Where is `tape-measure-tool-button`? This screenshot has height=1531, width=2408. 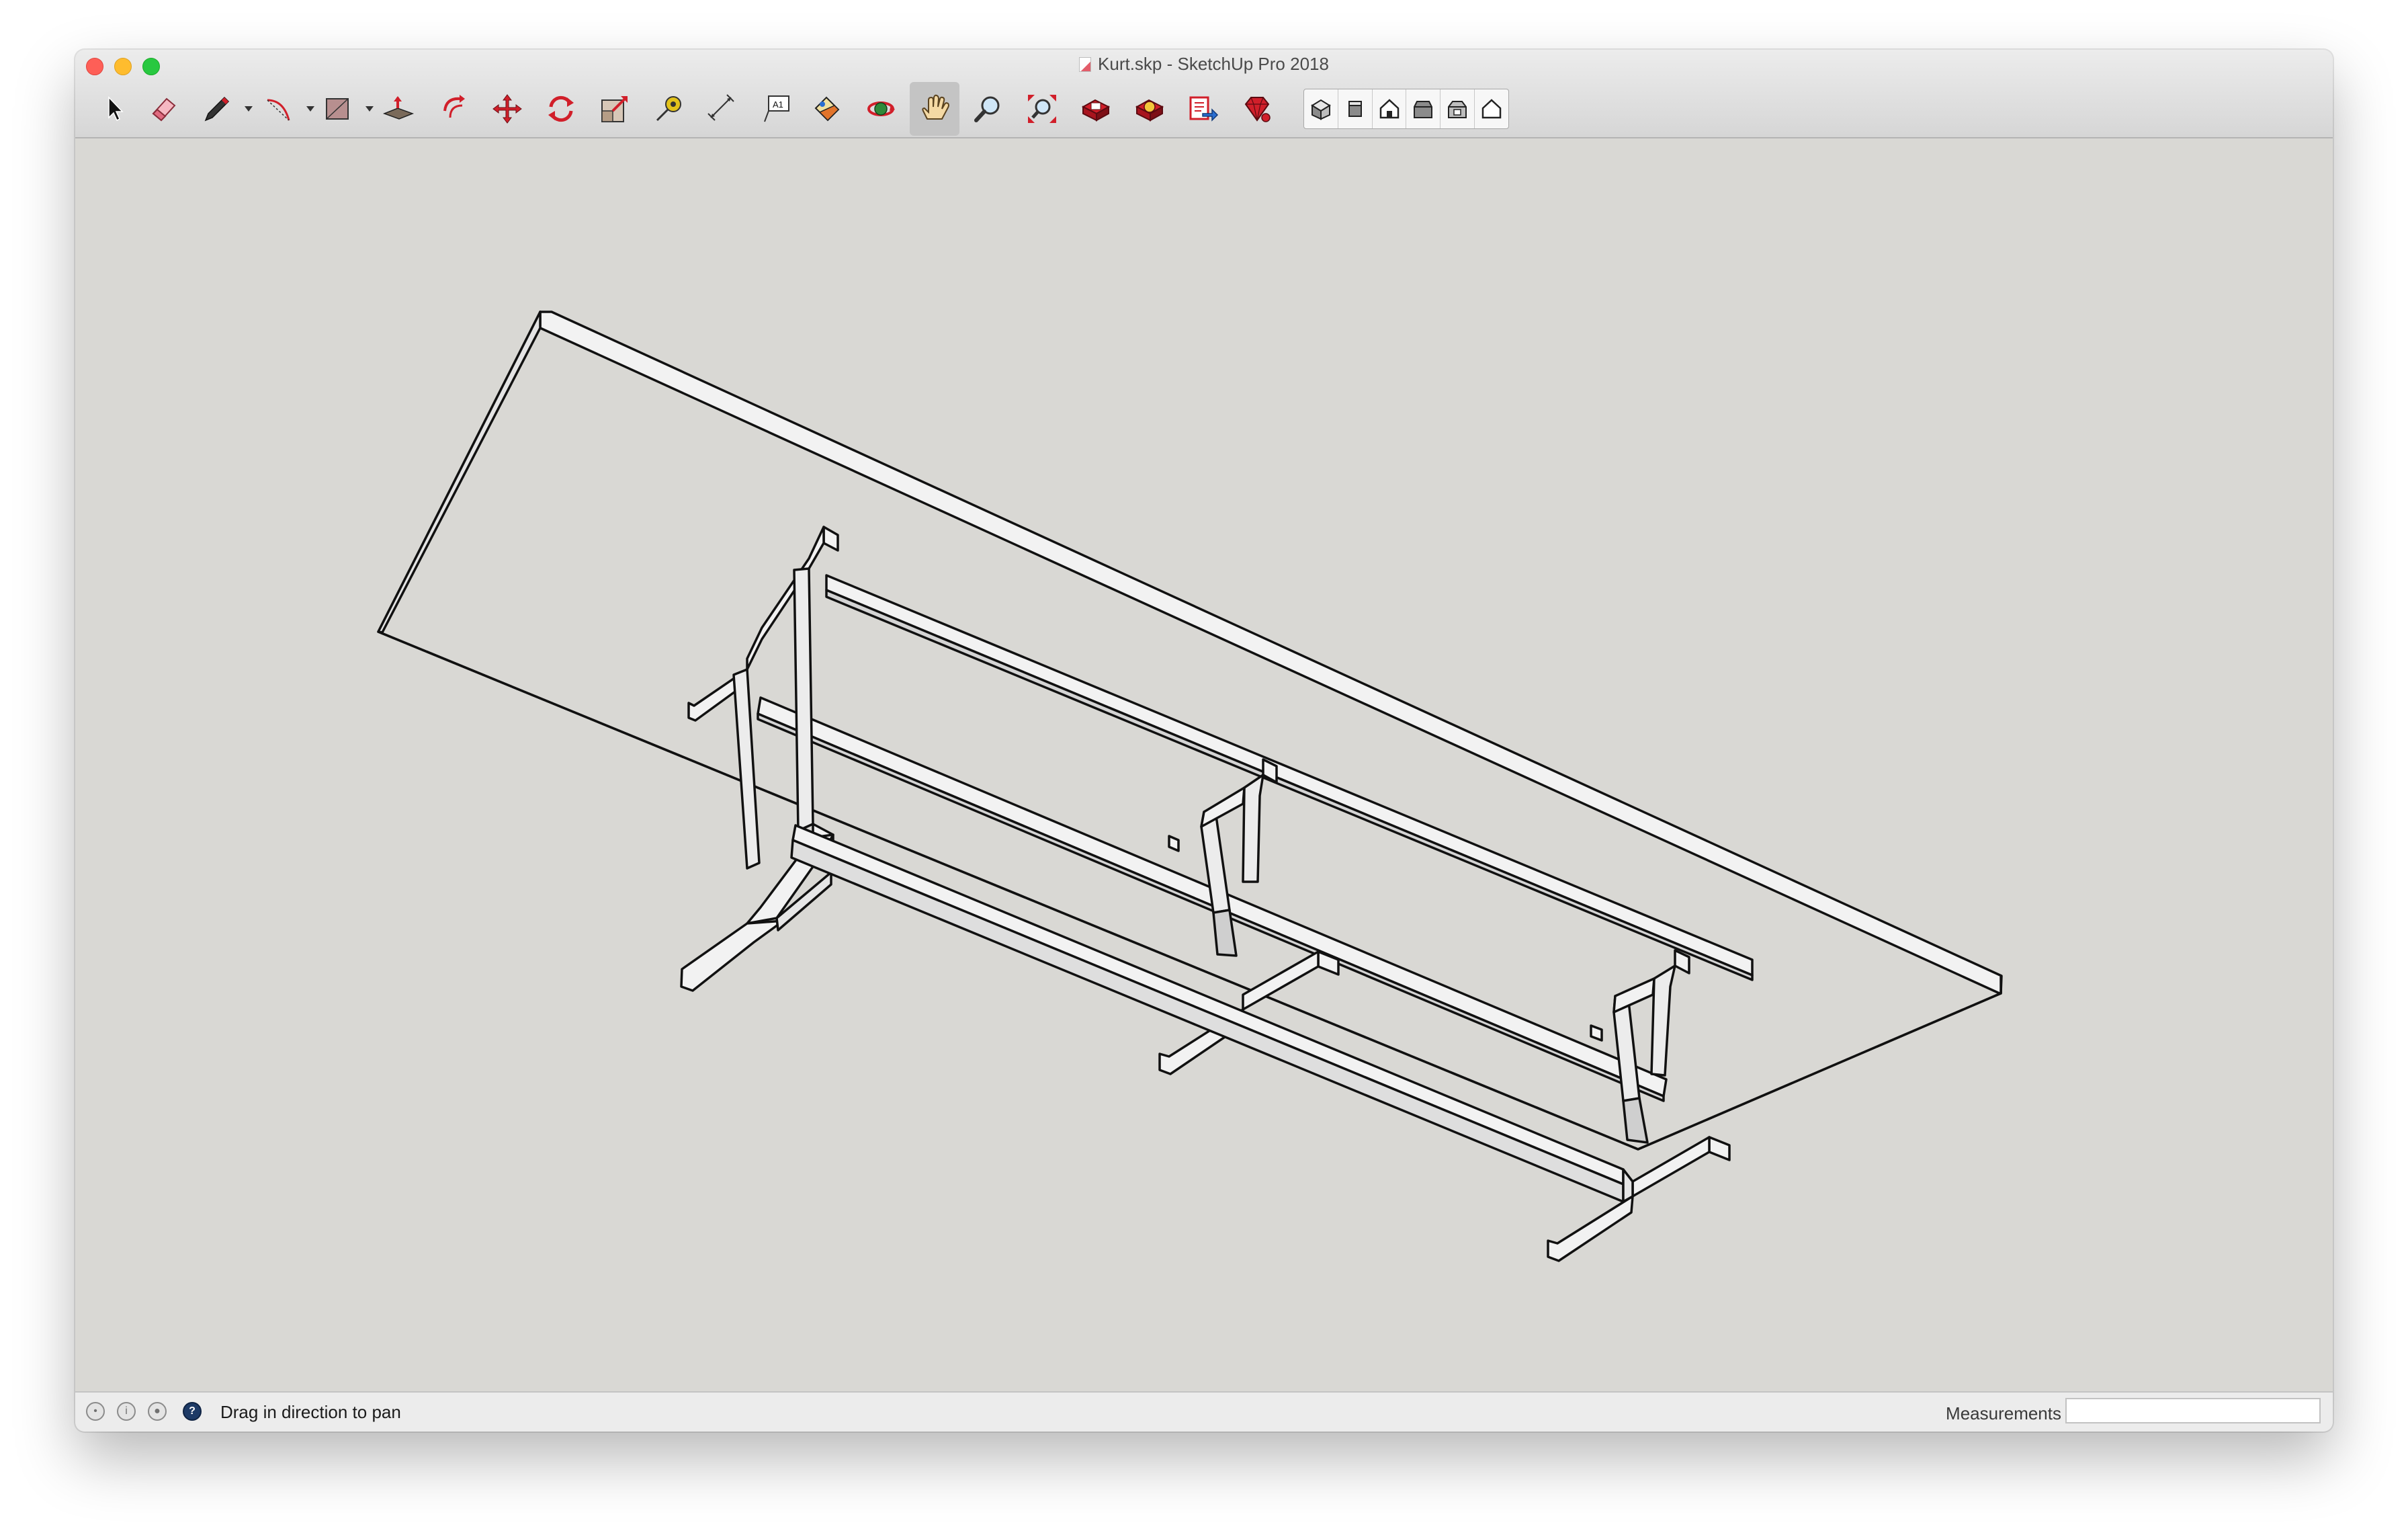
tape-measure-tool-button is located at coordinates (668, 109).